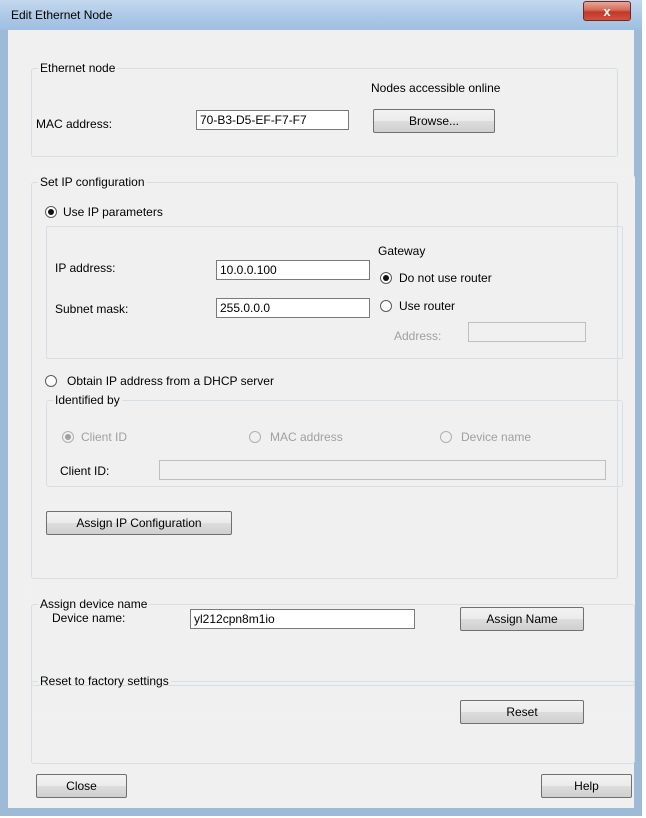 The width and height of the screenshot is (646, 818). I want to click on use-ip-params-radio, so click(51, 212).